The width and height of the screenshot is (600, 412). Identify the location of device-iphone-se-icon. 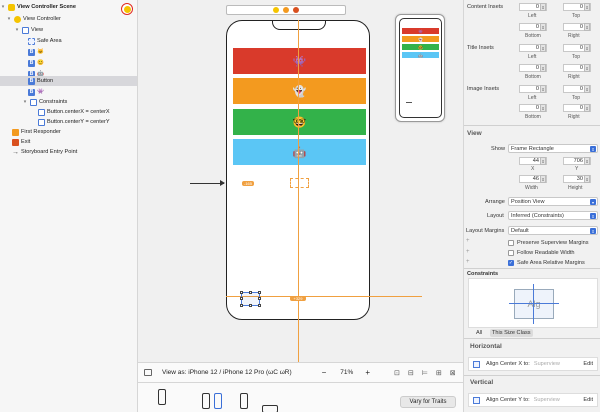
(162, 397).